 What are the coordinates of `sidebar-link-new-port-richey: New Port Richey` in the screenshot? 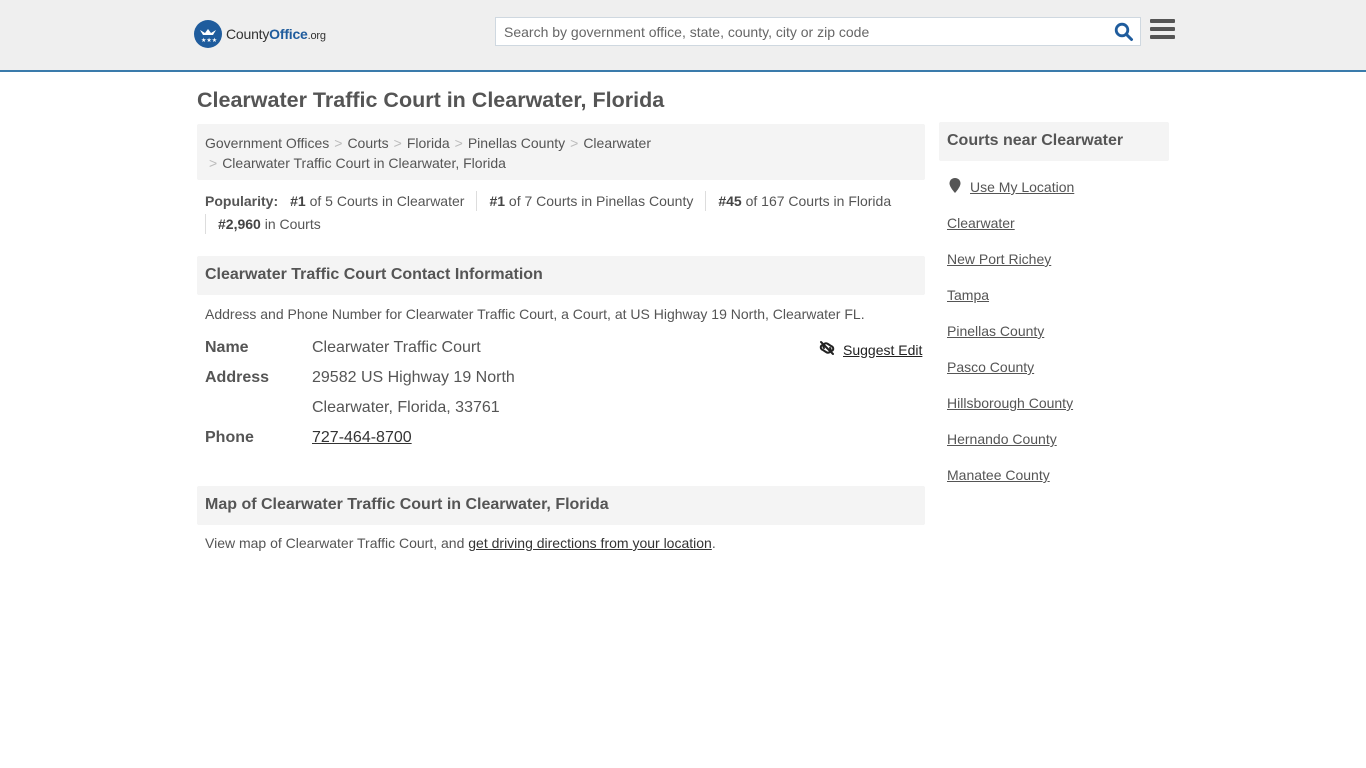 It's located at (999, 259).